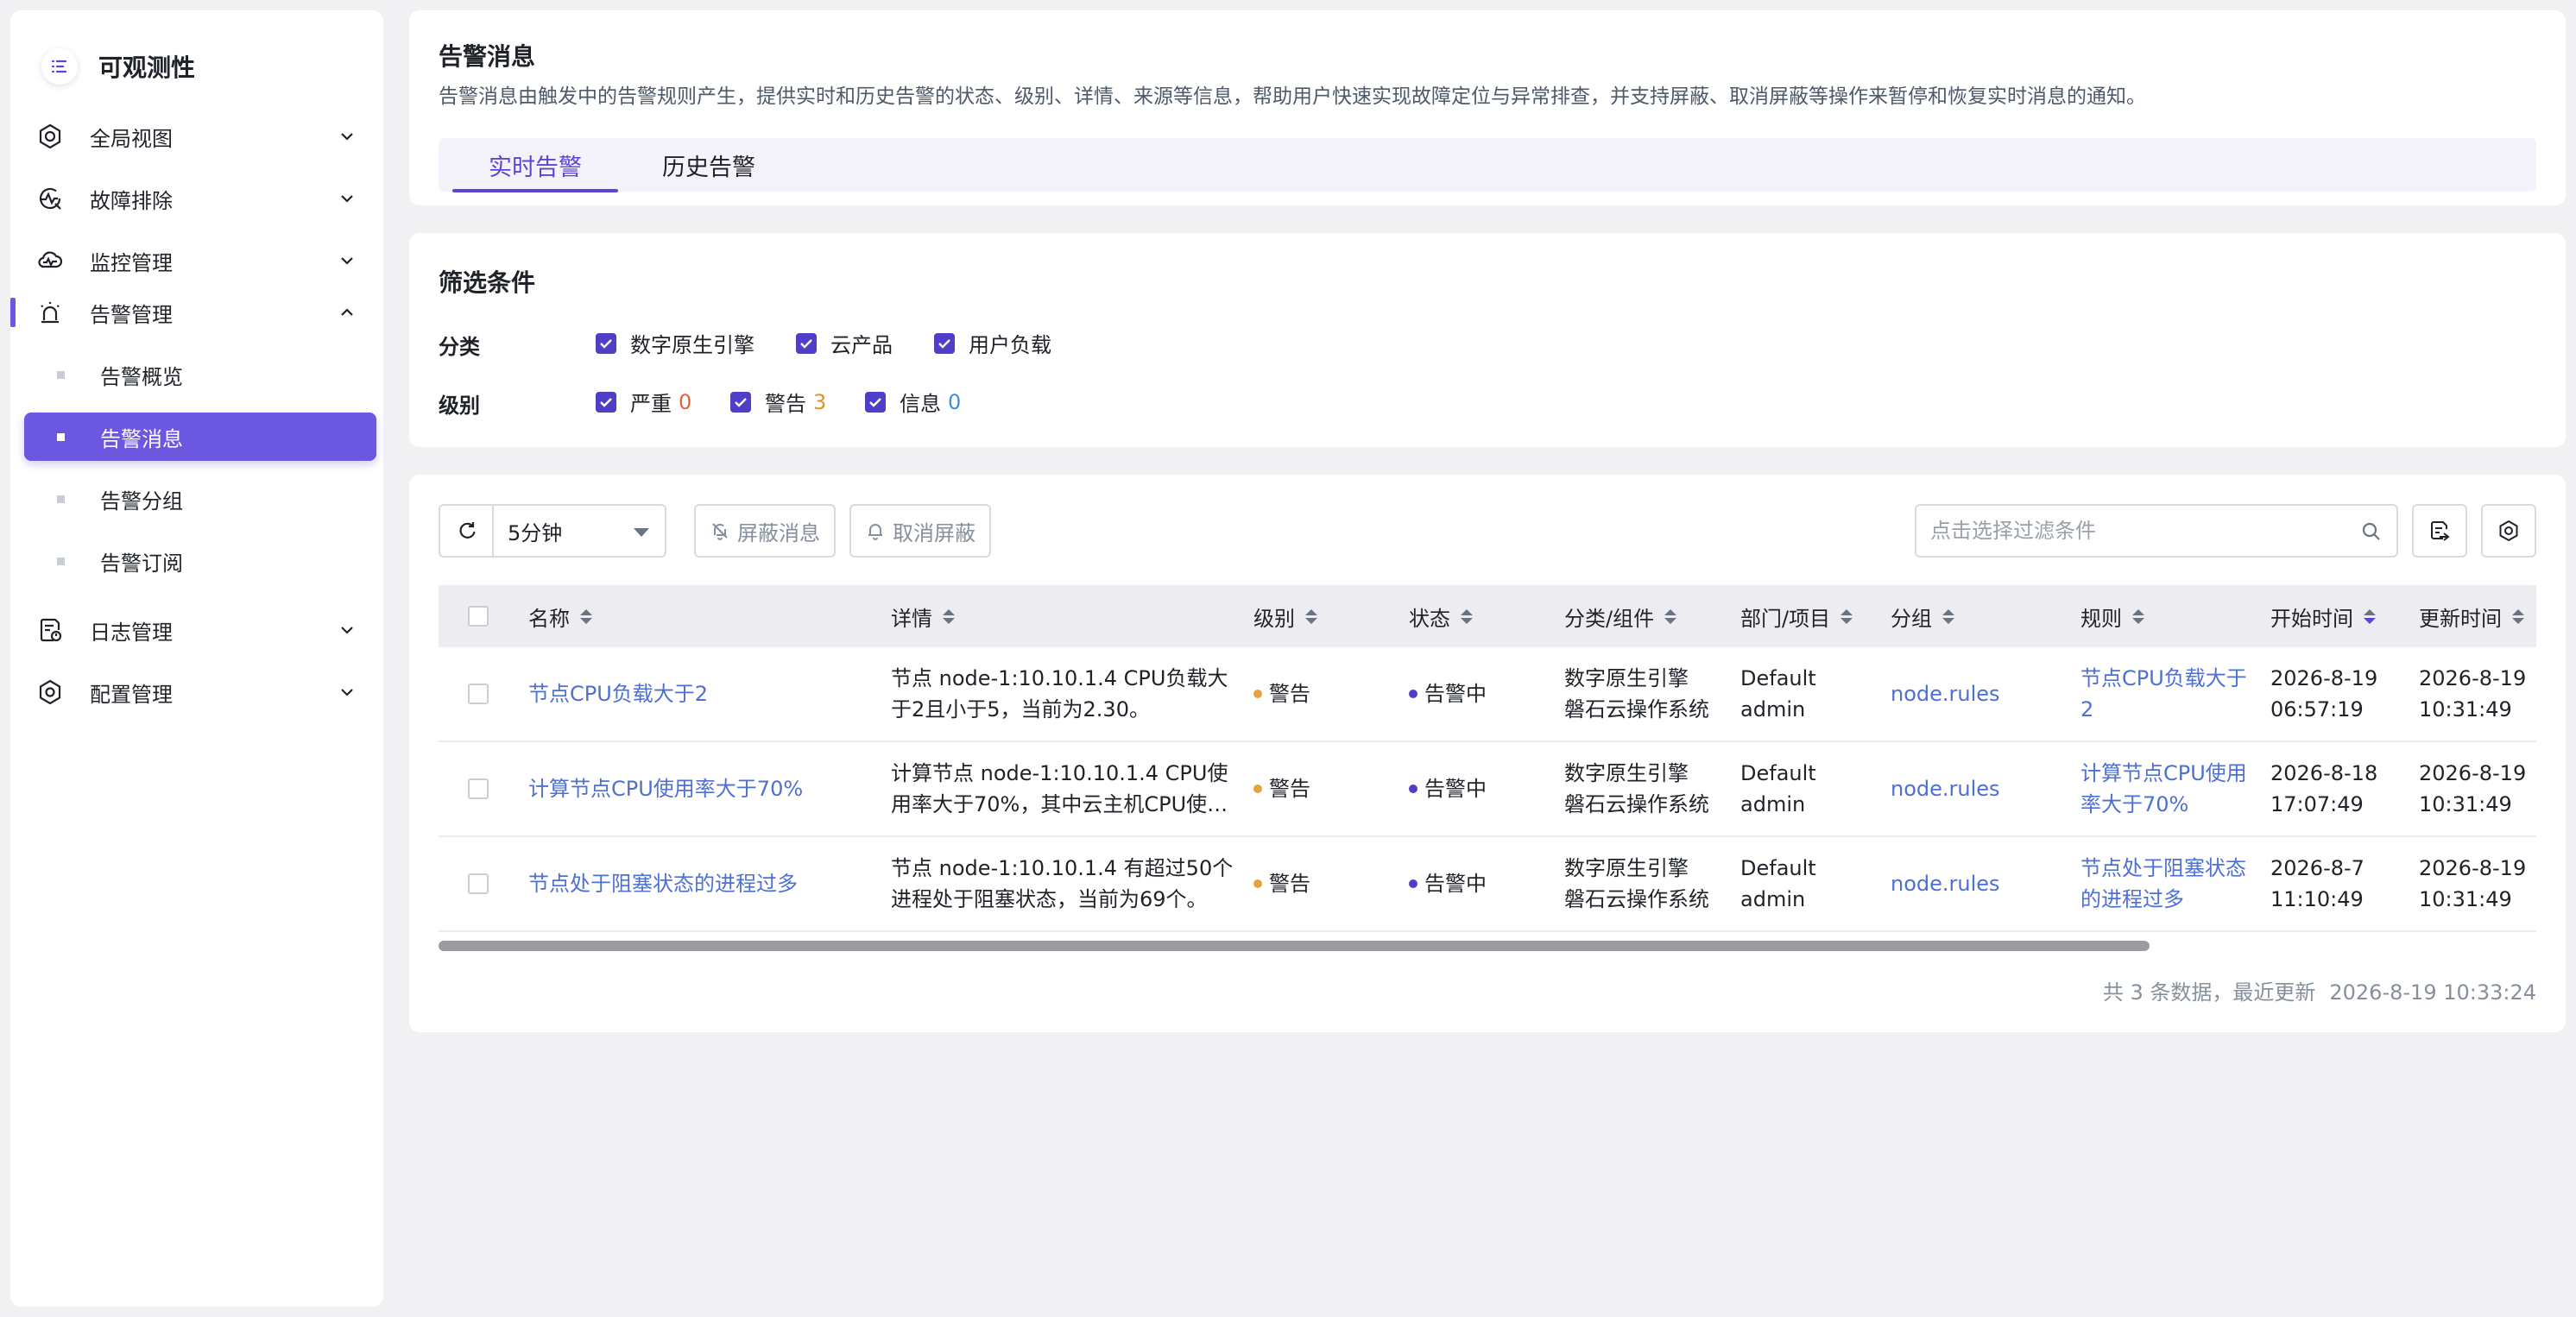 The width and height of the screenshot is (2576, 1317). I want to click on level-checkbox-info: 信息 0, so click(913, 402).